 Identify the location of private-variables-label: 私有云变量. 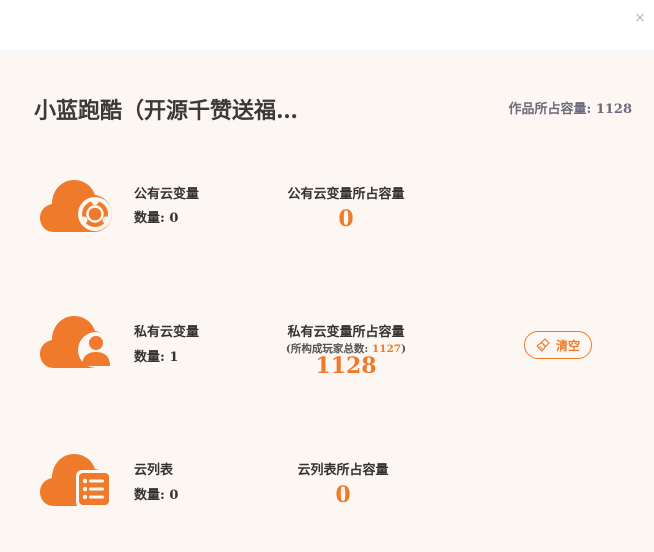
(167, 332).